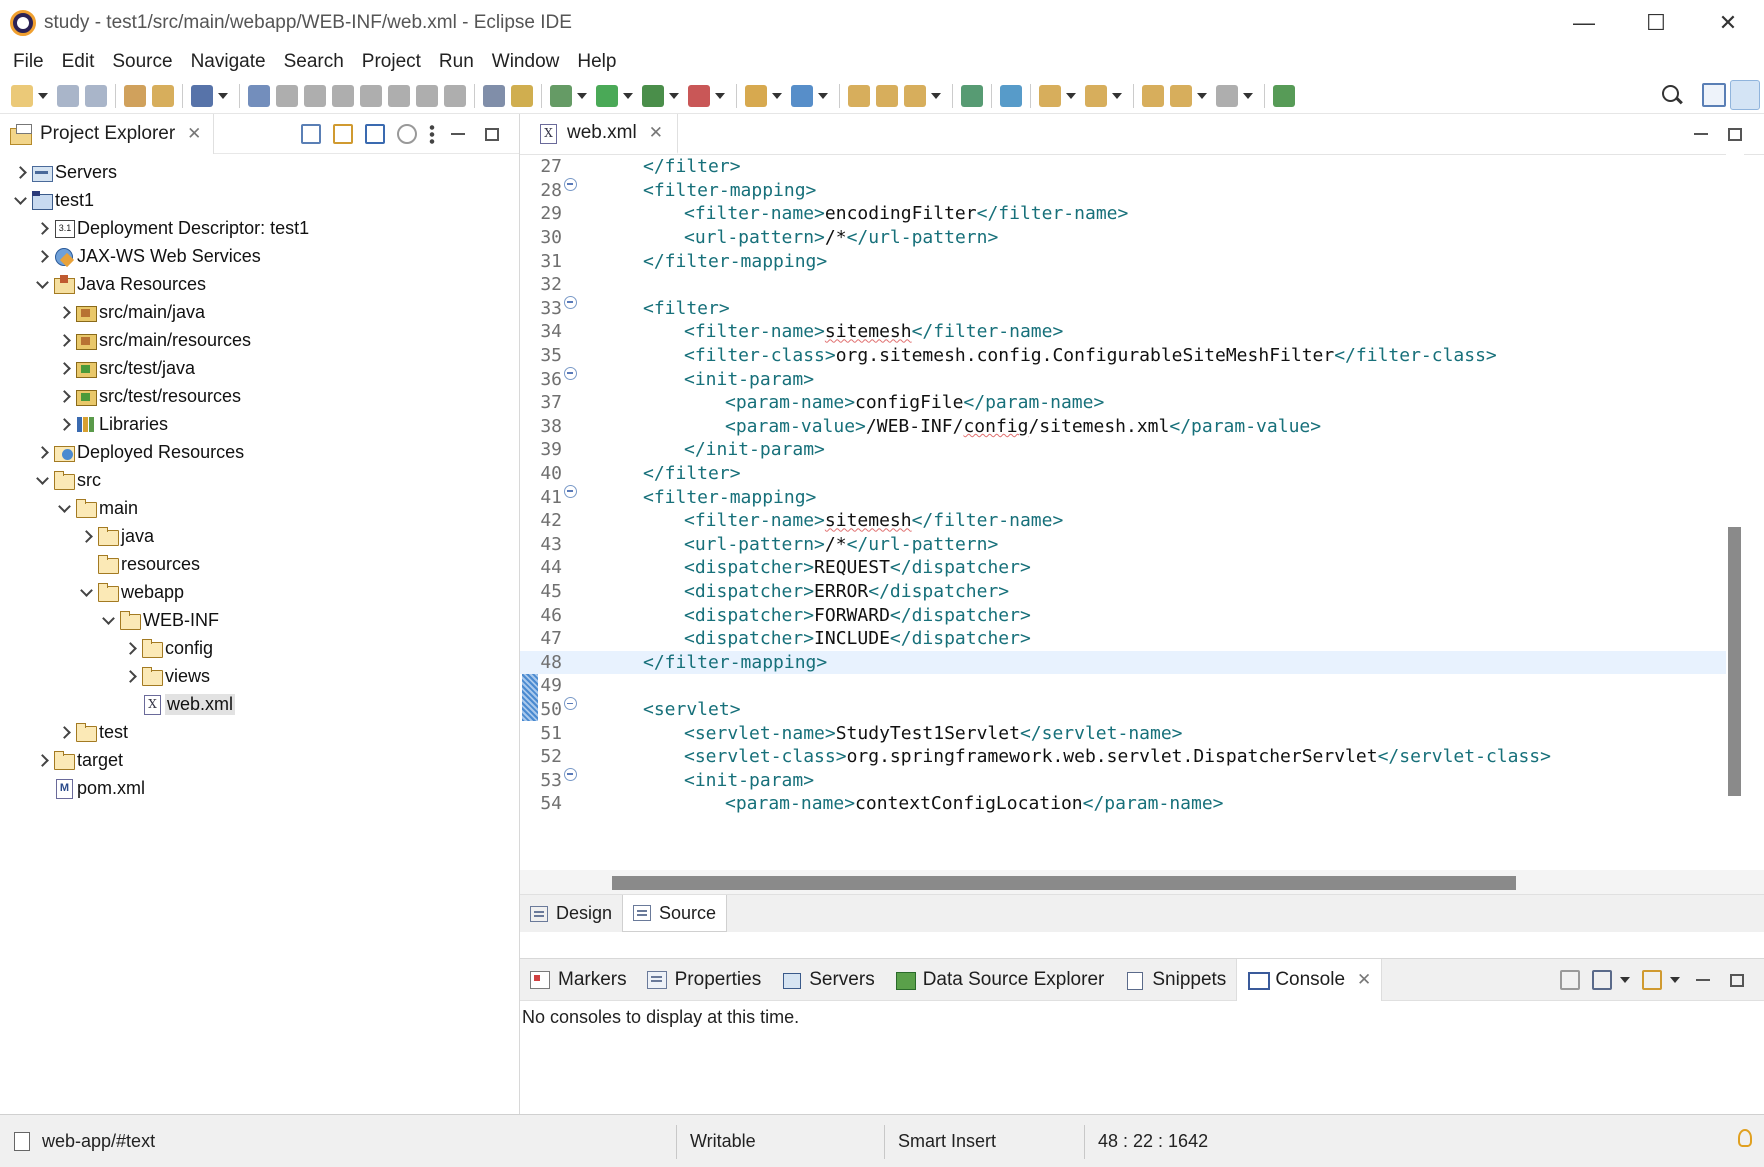  What do you see at coordinates (142, 62) in the screenshot?
I see `menu-source: Source` at bounding box center [142, 62].